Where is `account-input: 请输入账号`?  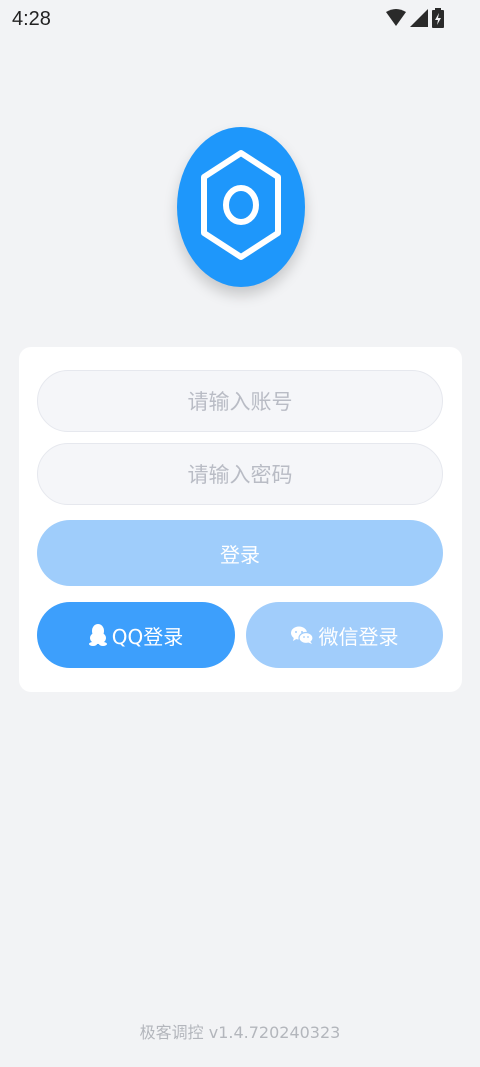
account-input: 请输入账号 is located at coordinates (240, 401).